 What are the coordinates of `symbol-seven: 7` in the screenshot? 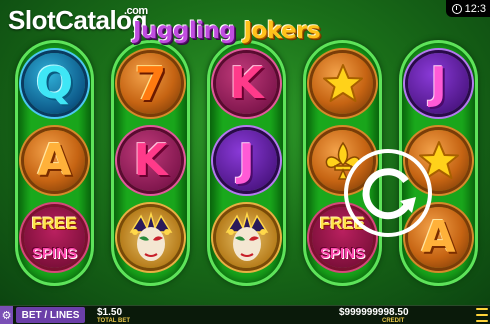 It's located at (150, 83).